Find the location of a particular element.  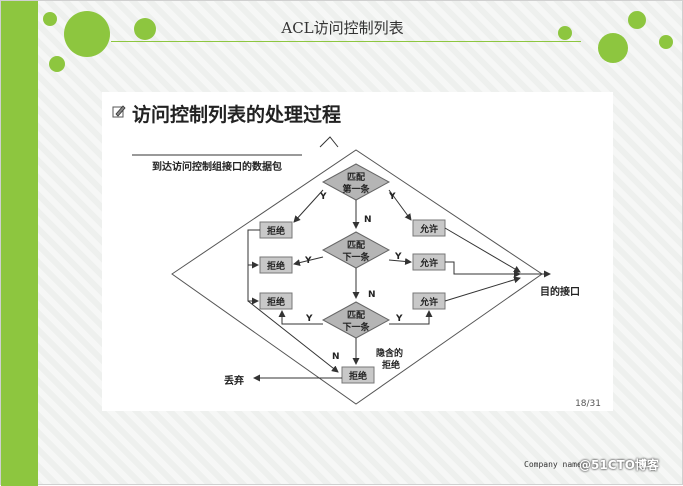

slide-title: ACL访问控制列表 is located at coordinates (342, 28).